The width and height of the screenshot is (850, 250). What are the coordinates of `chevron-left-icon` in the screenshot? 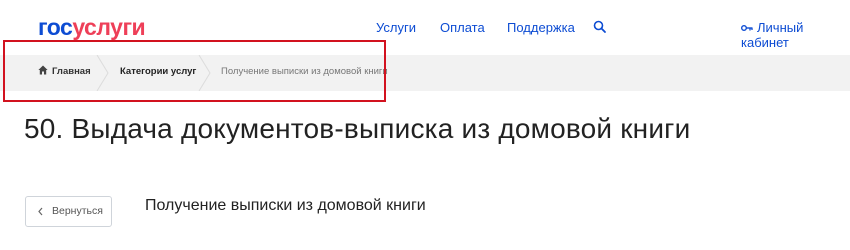 It's located at (40, 211).